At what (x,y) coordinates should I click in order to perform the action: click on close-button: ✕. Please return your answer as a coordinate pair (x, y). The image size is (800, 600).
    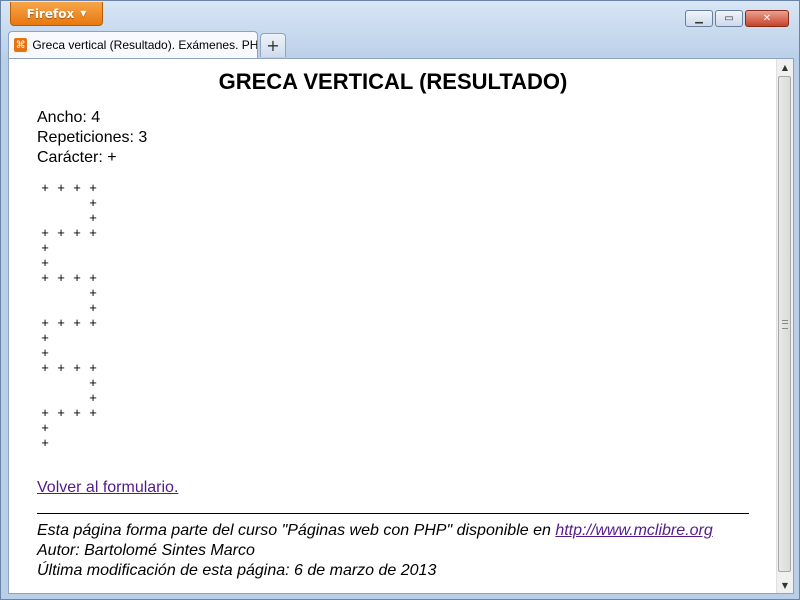
    Looking at the image, I should click on (767, 18).